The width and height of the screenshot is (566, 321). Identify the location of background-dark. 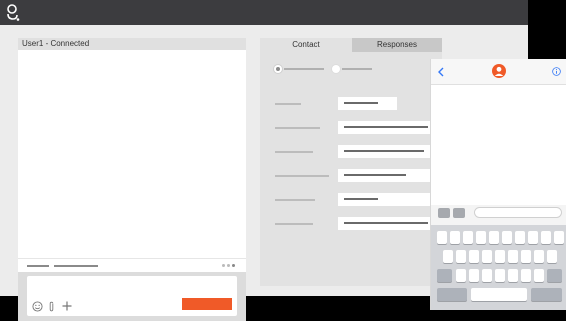
(547, 25).